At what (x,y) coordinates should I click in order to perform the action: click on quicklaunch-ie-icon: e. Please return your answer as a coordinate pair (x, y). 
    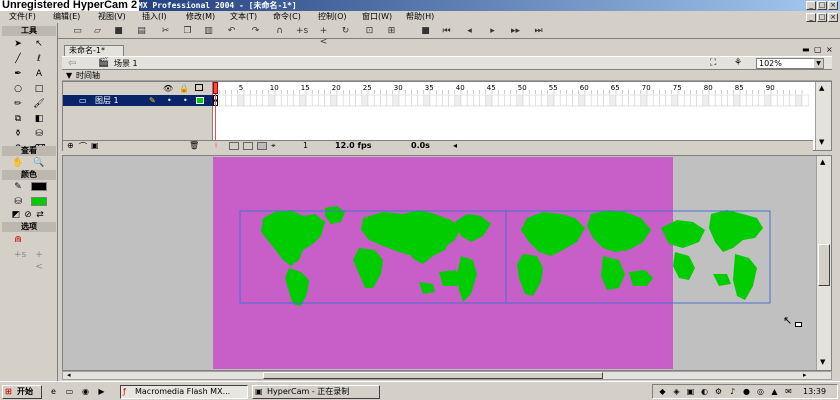
    Looking at the image, I should click on (53, 391).